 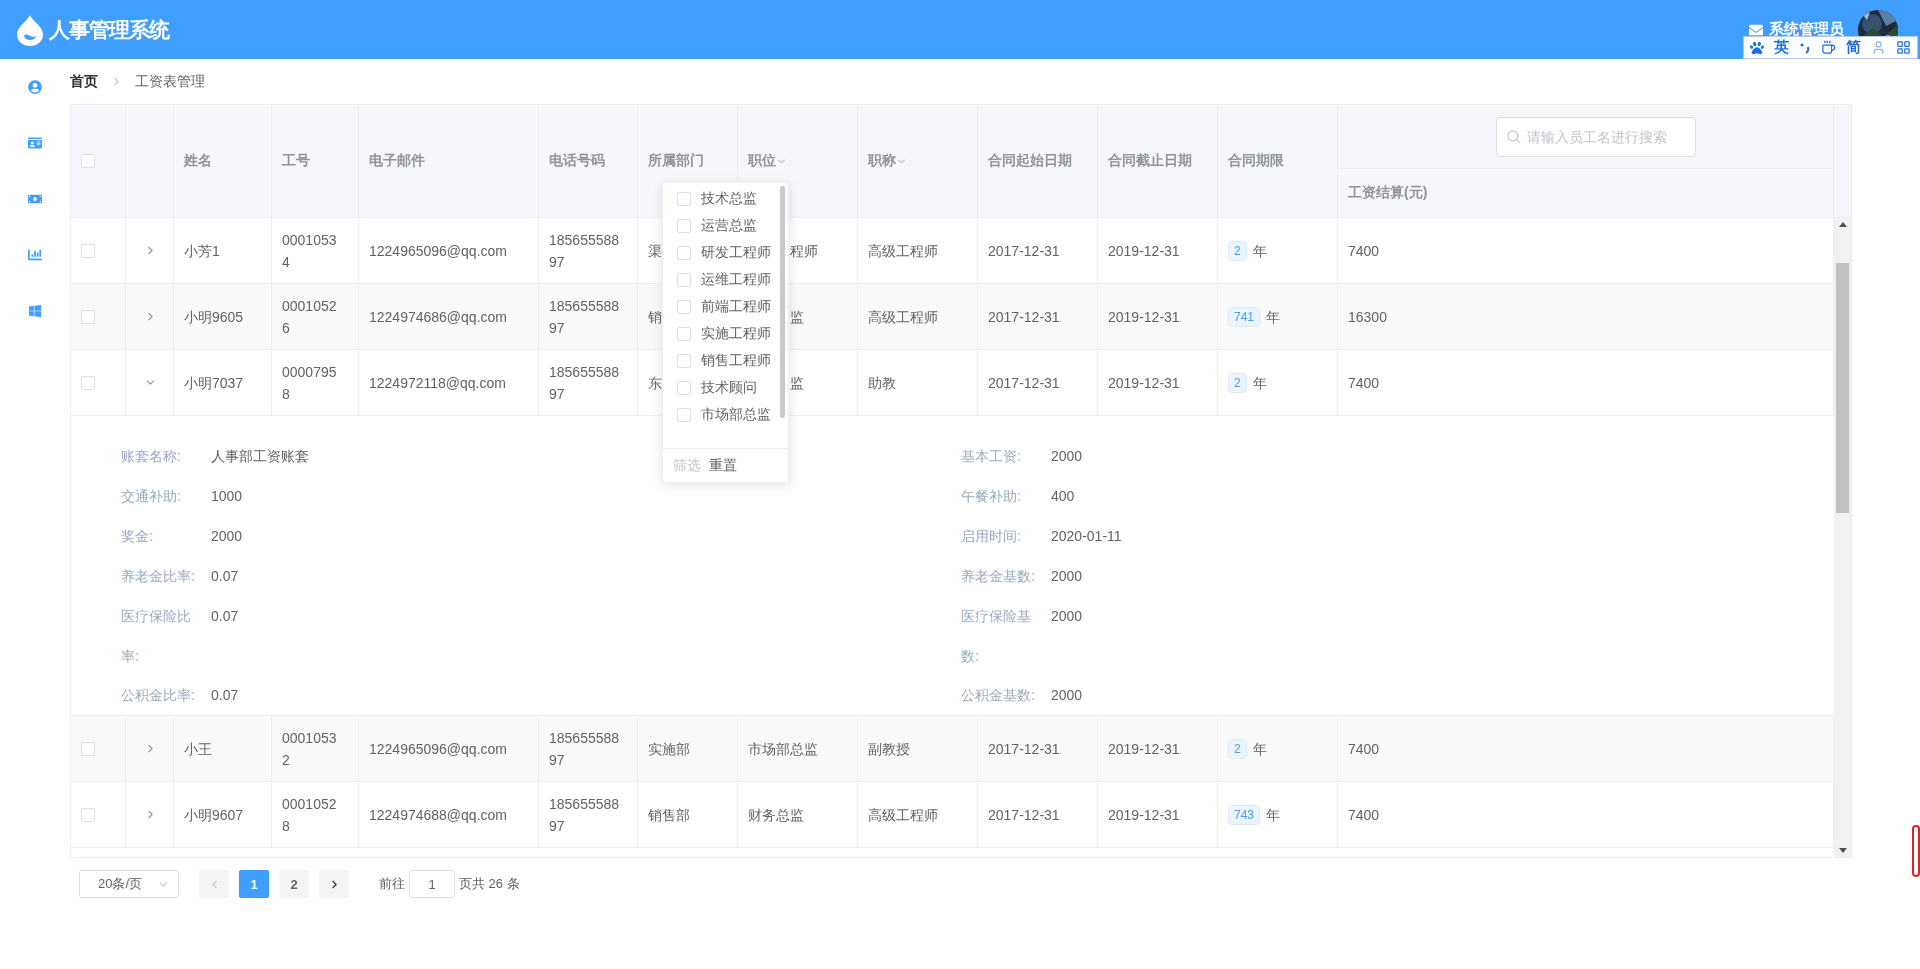 I want to click on bar-chart-icon, so click(x=35, y=255).